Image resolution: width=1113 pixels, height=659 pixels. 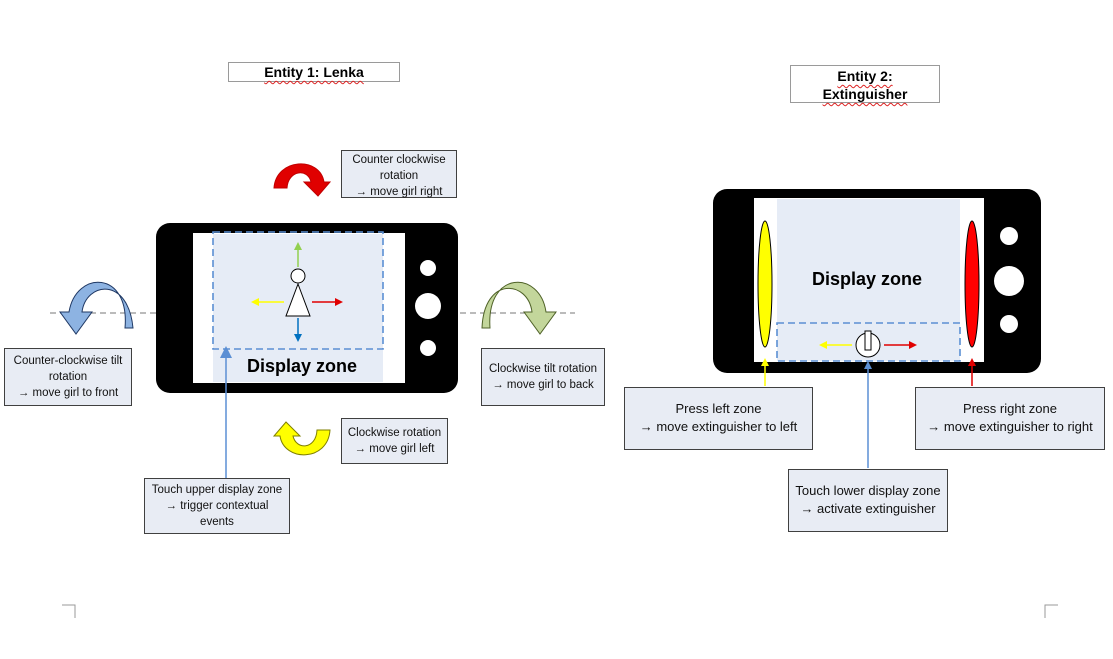 What do you see at coordinates (718, 426) in the screenshot?
I see `callout-press-left-line2: → move extinguisher to left` at bounding box center [718, 426].